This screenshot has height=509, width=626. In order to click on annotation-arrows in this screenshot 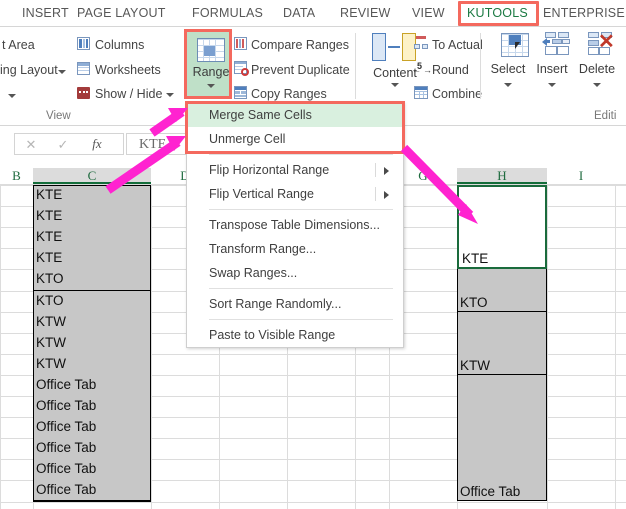, I will do `click(291, 166)`.